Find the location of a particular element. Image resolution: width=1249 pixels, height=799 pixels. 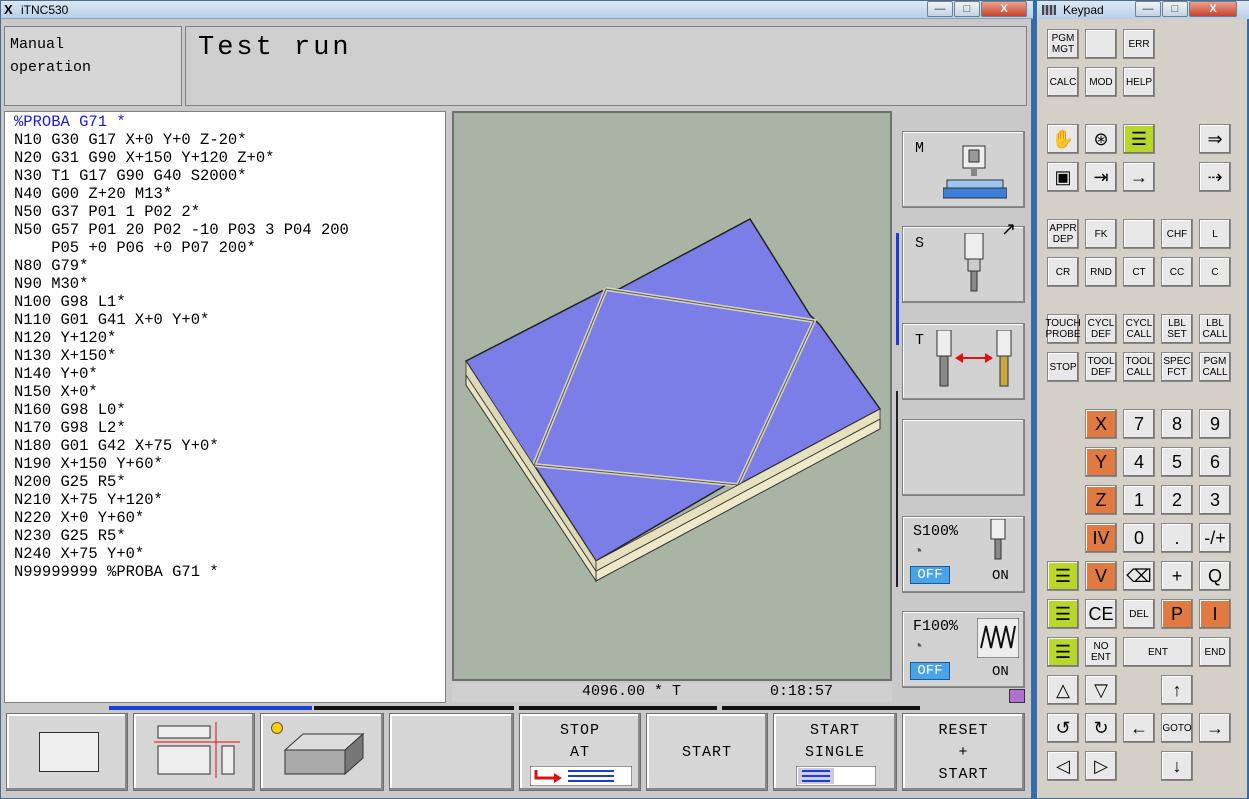

program-run-single-icon: ⇥ is located at coordinates (1101, 177).